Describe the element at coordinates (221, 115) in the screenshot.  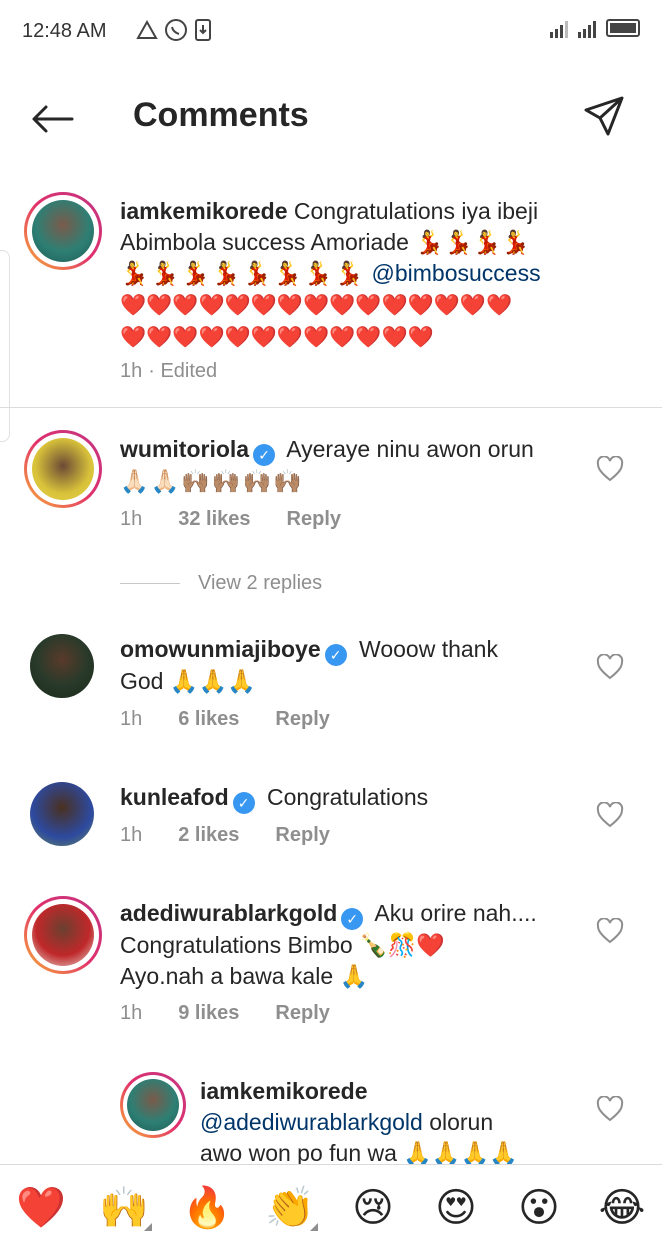
I see `page-title: Comments` at that location.